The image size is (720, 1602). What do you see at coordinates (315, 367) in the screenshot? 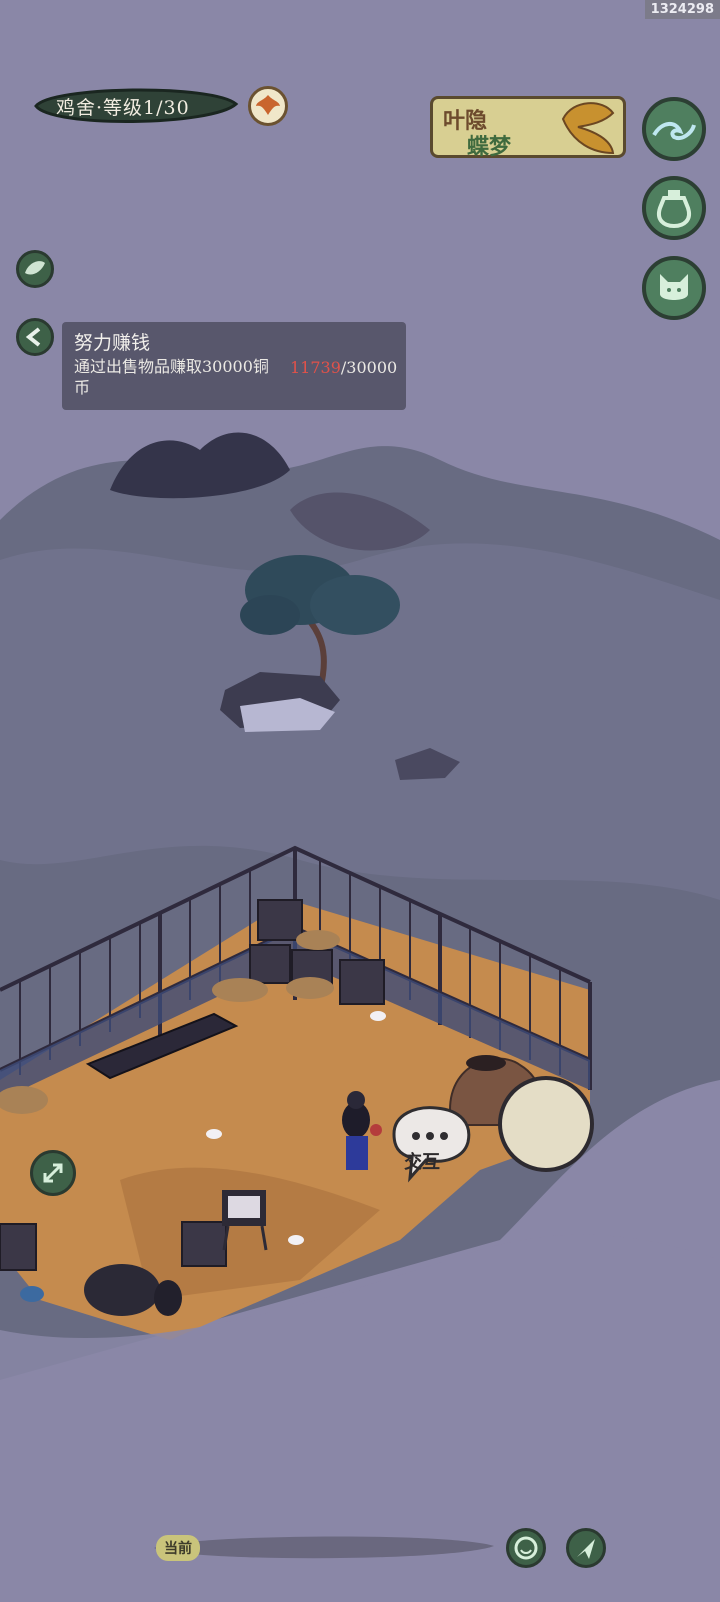
I see `quest-progress-current: 11739` at bounding box center [315, 367].